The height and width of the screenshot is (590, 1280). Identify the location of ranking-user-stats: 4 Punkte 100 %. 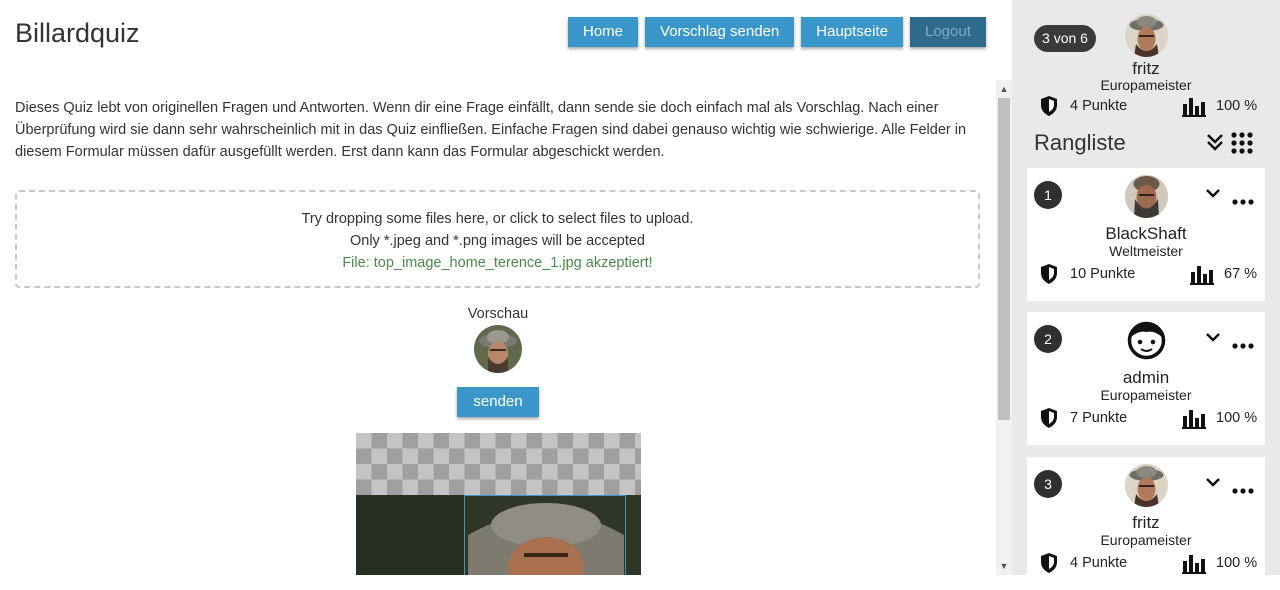
(1146, 563).